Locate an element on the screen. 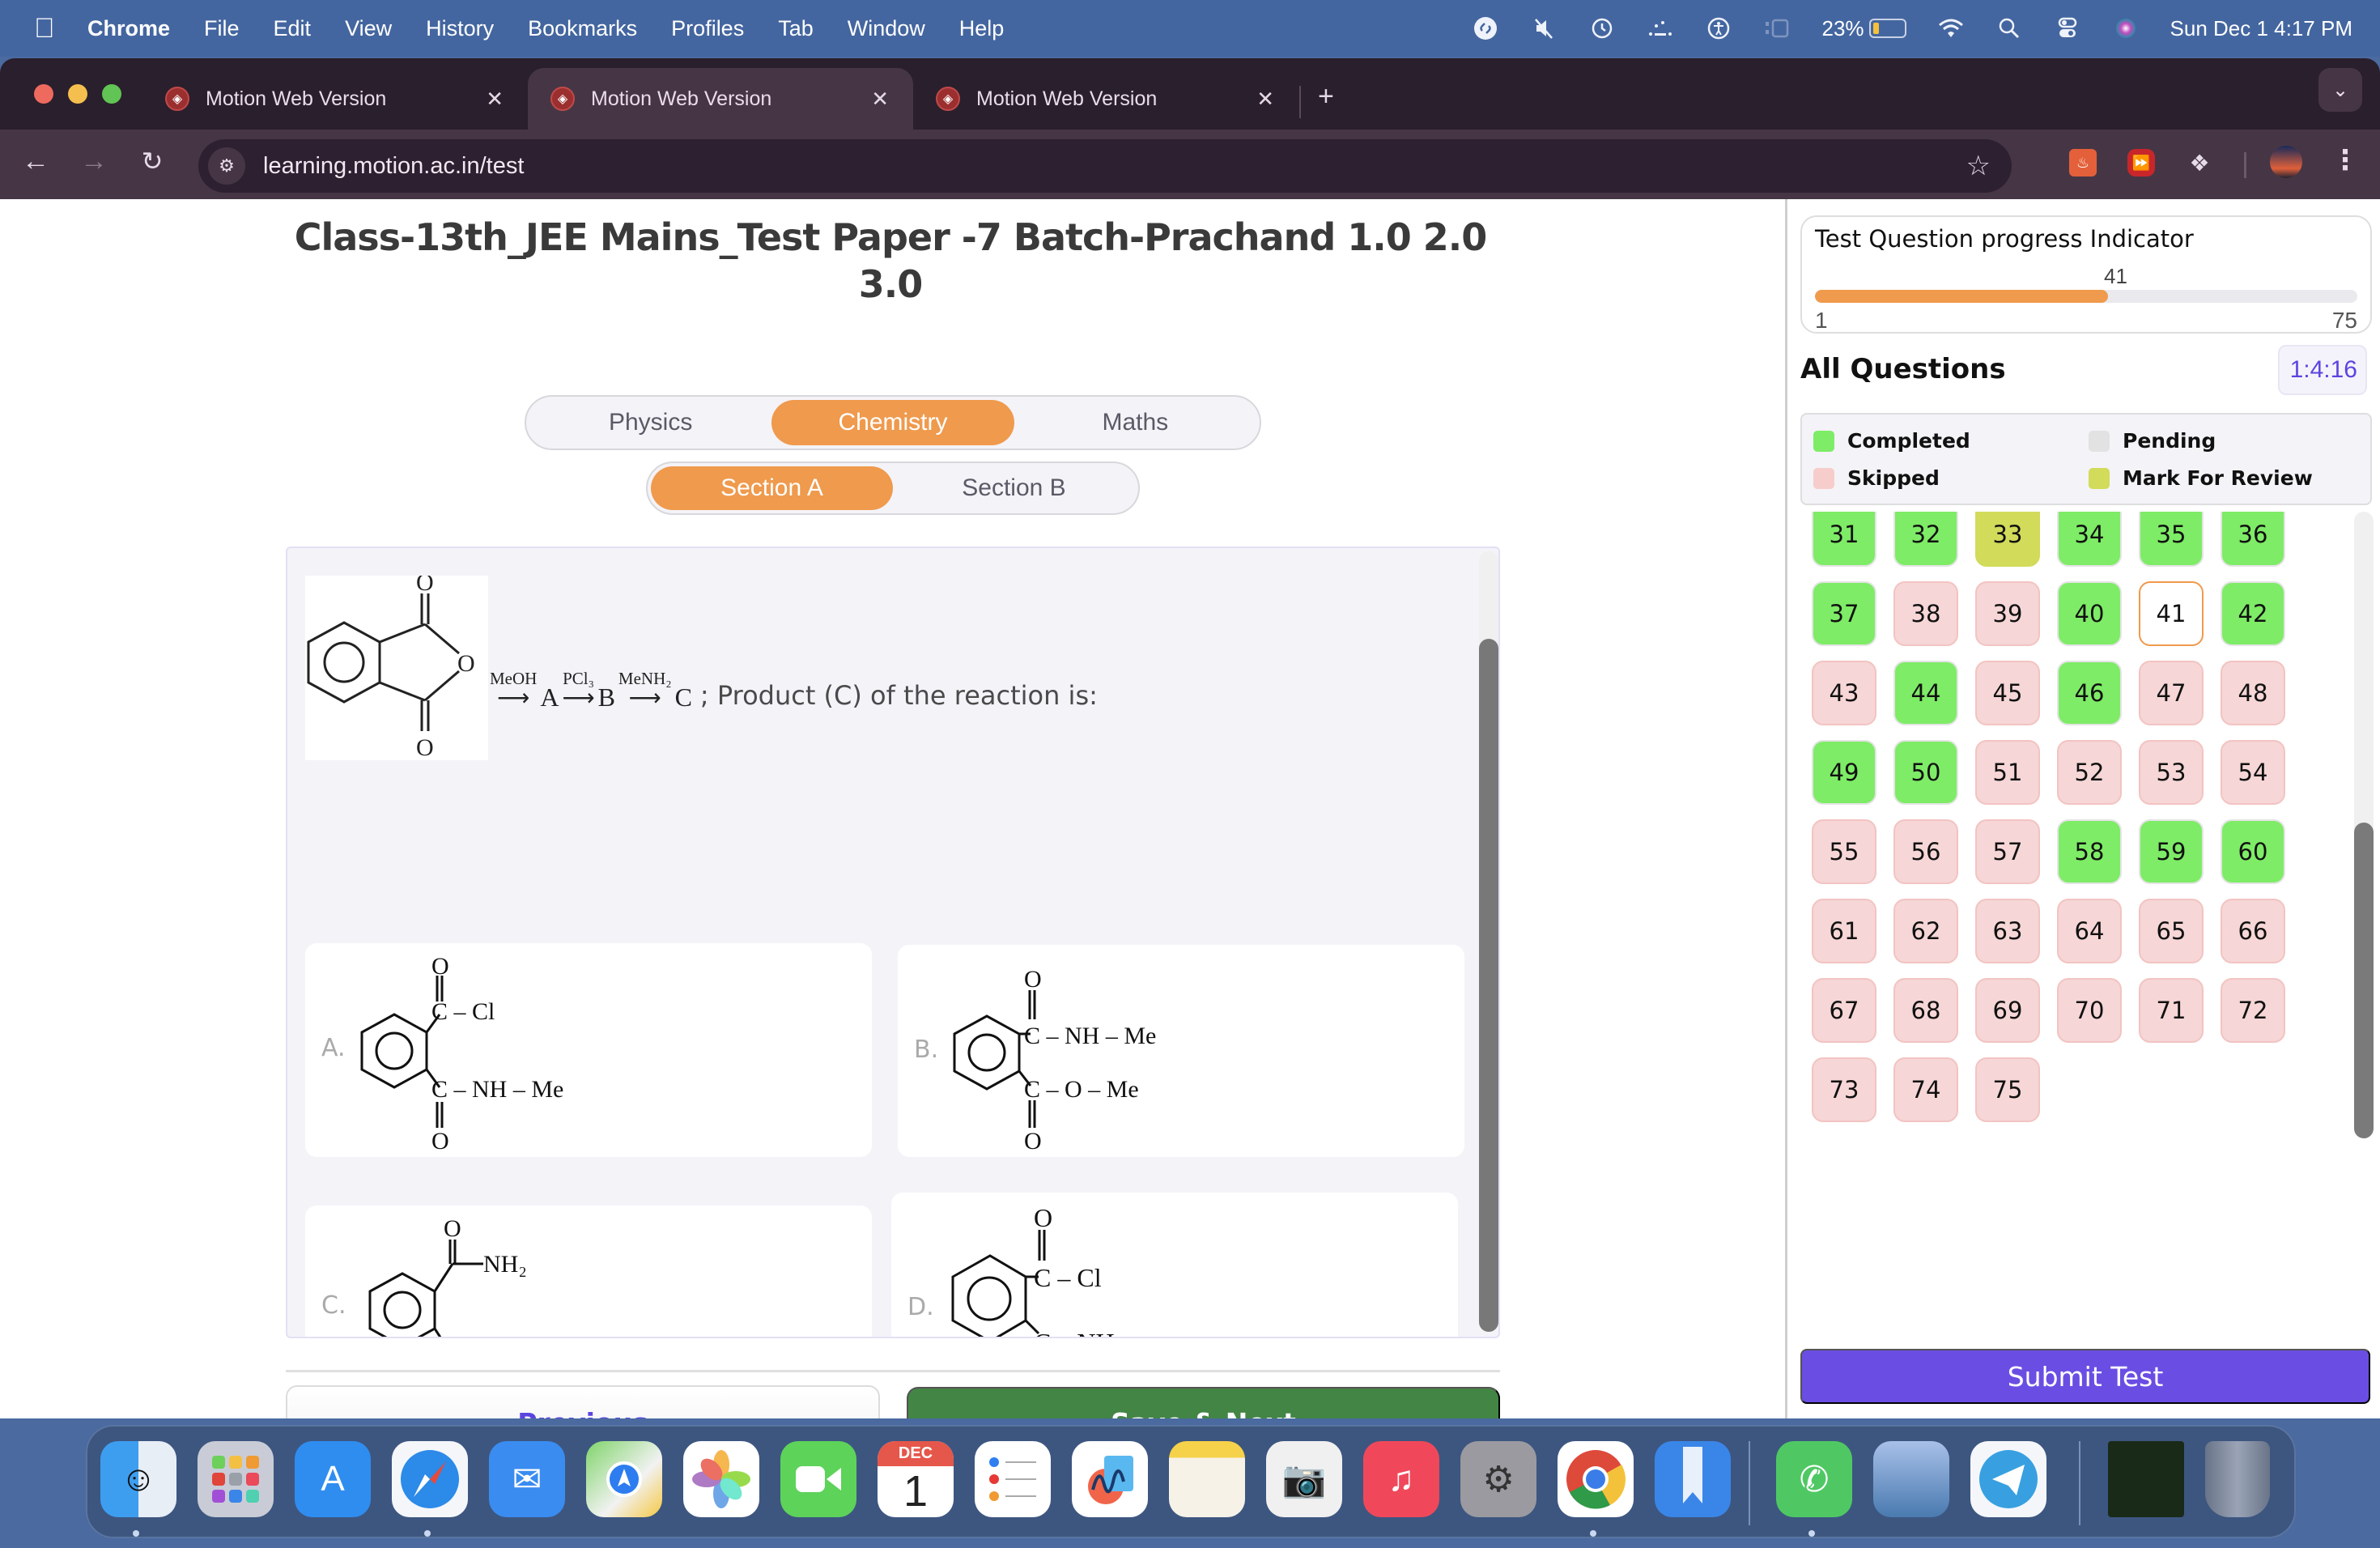 The image size is (2380, 1548). question-61-button: 61 is located at coordinates (1844, 931).